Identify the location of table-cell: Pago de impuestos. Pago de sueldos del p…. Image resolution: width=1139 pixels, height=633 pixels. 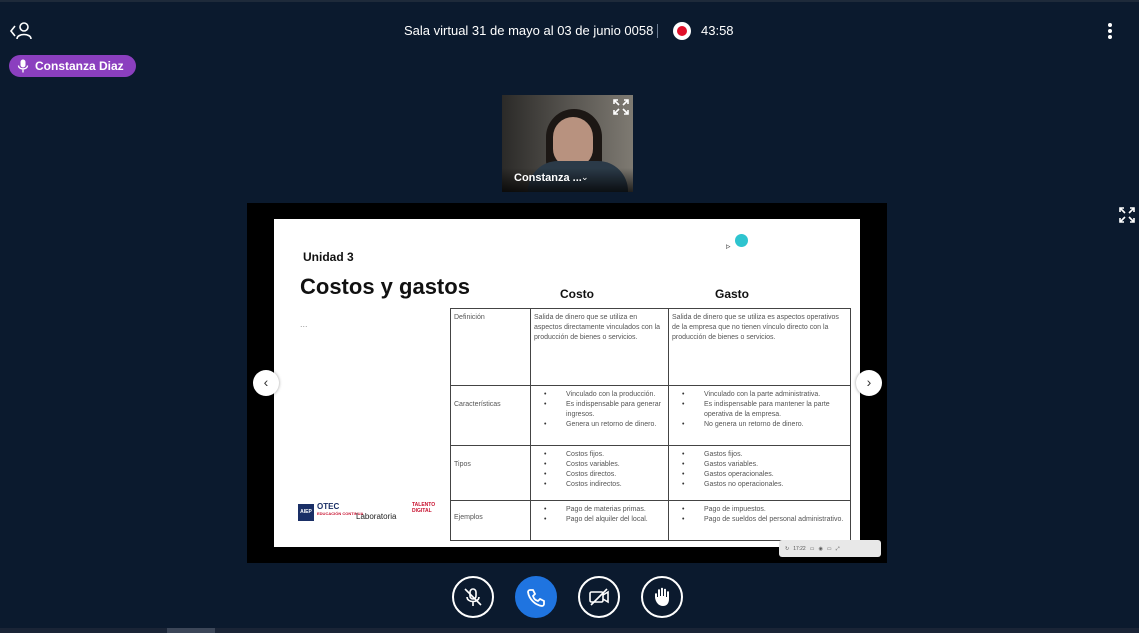
(759, 520).